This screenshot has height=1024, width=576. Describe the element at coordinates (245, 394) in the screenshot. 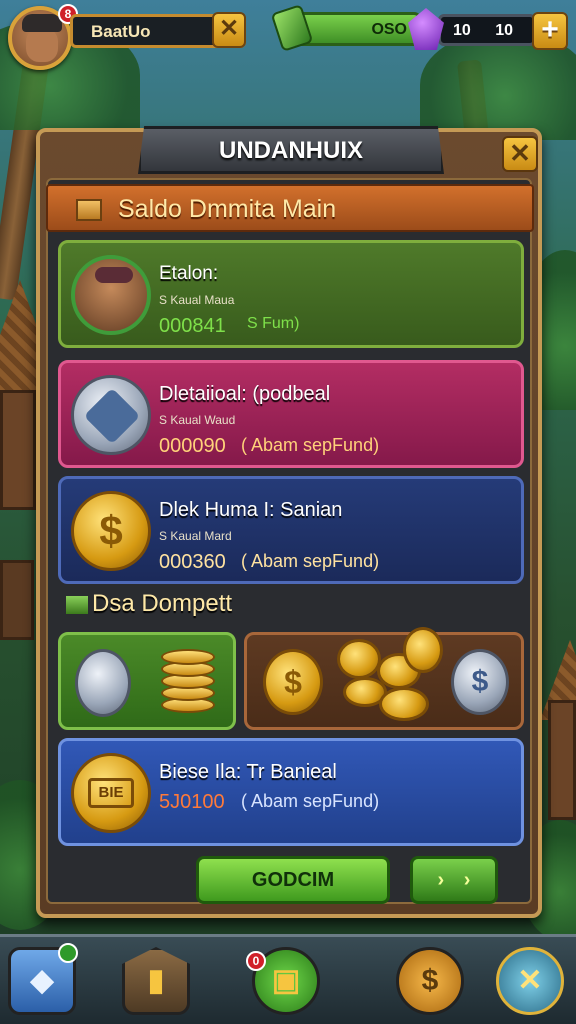

I see `card-title: Dletaiioal: (podbeal` at that location.